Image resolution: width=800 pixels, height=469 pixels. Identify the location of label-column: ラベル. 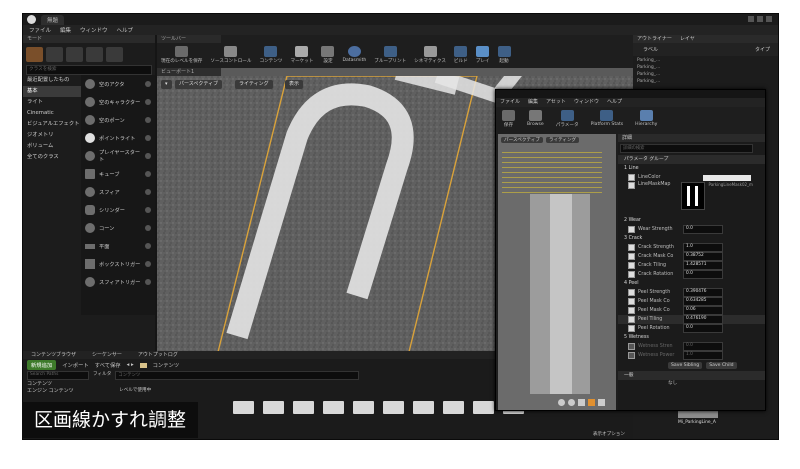
(650, 49).